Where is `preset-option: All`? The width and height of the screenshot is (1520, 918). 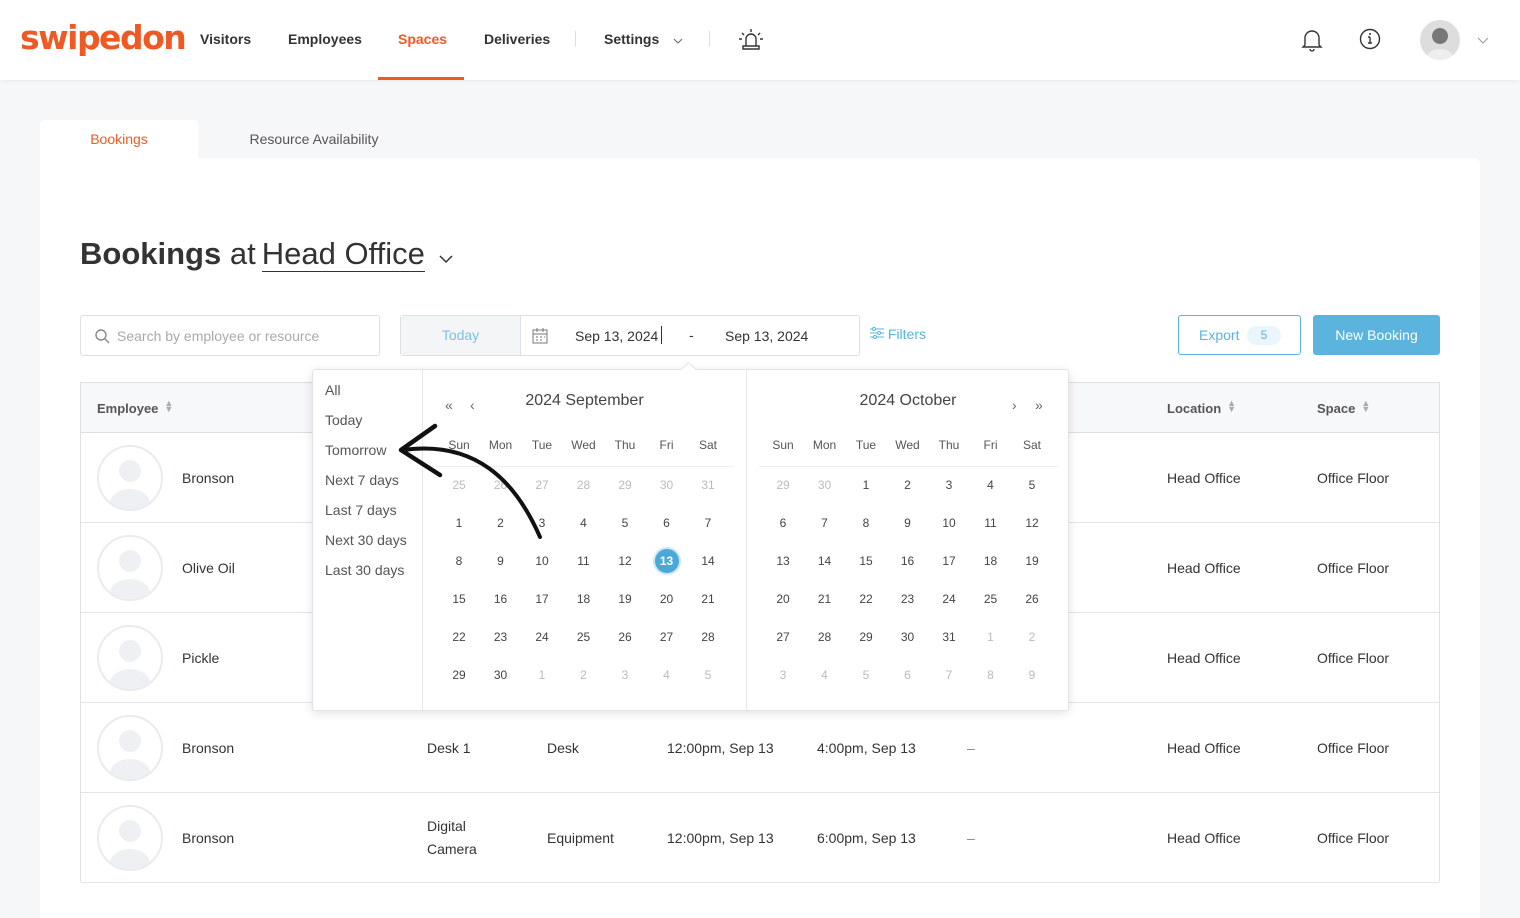
preset-option: All is located at coordinates (333, 390).